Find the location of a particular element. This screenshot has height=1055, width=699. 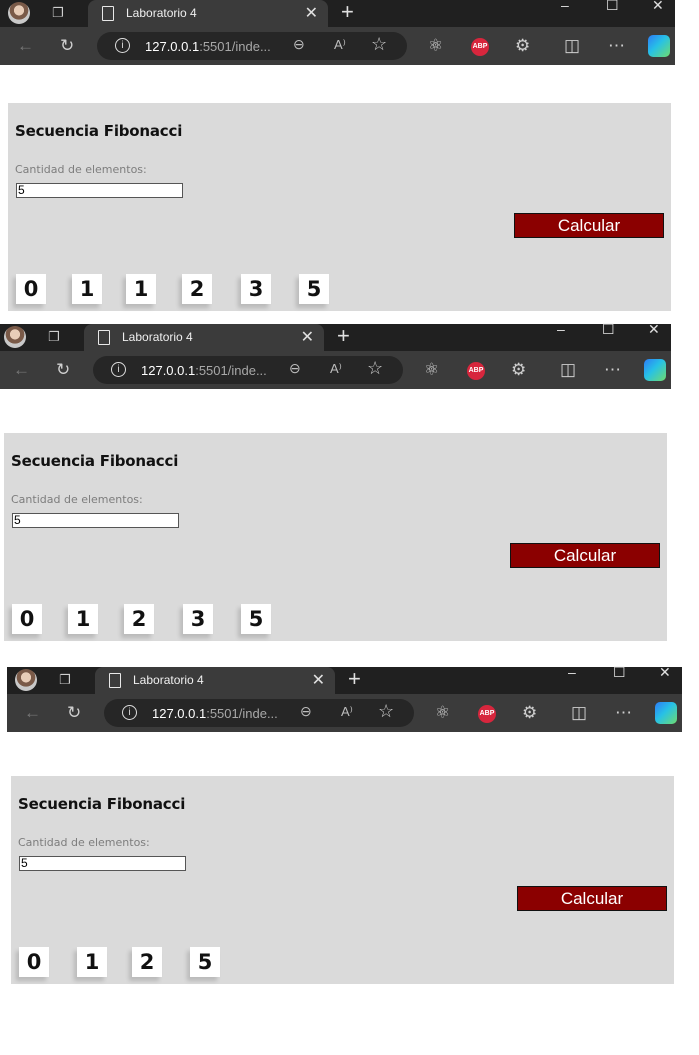

sequence-number: 3 is located at coordinates (256, 289).